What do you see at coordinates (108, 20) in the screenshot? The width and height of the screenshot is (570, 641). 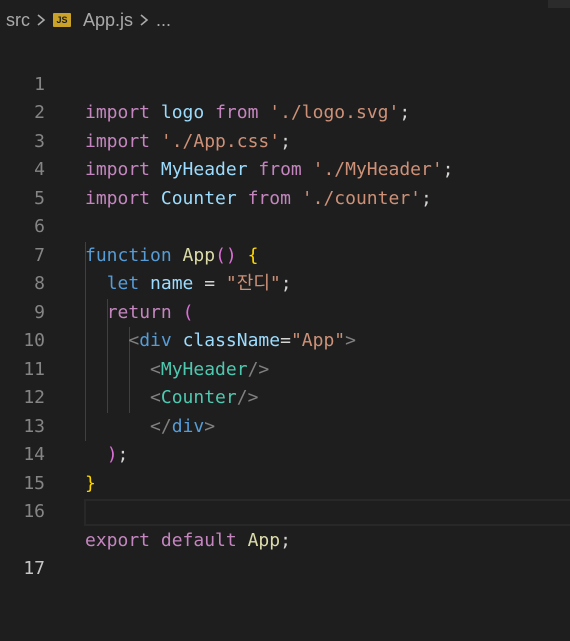 I see `breadcrumb-file: App.js` at bounding box center [108, 20].